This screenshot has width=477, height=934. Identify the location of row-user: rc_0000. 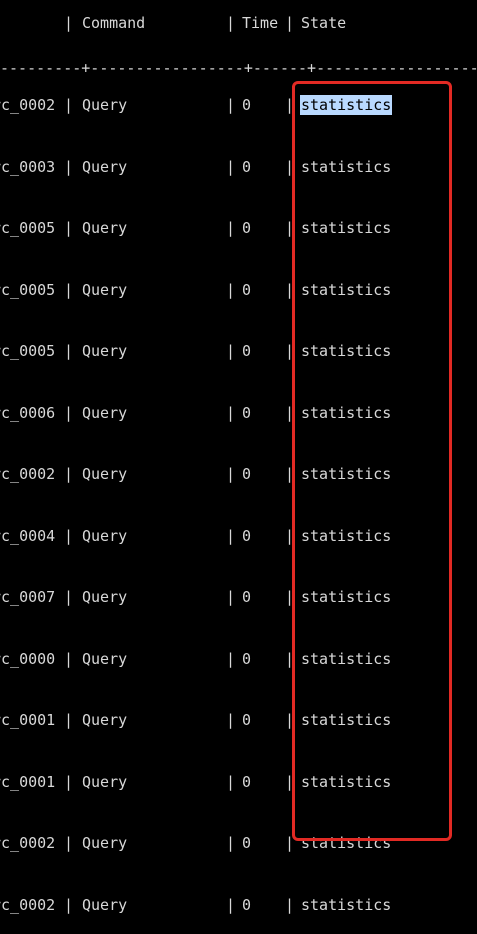
(28, 658).